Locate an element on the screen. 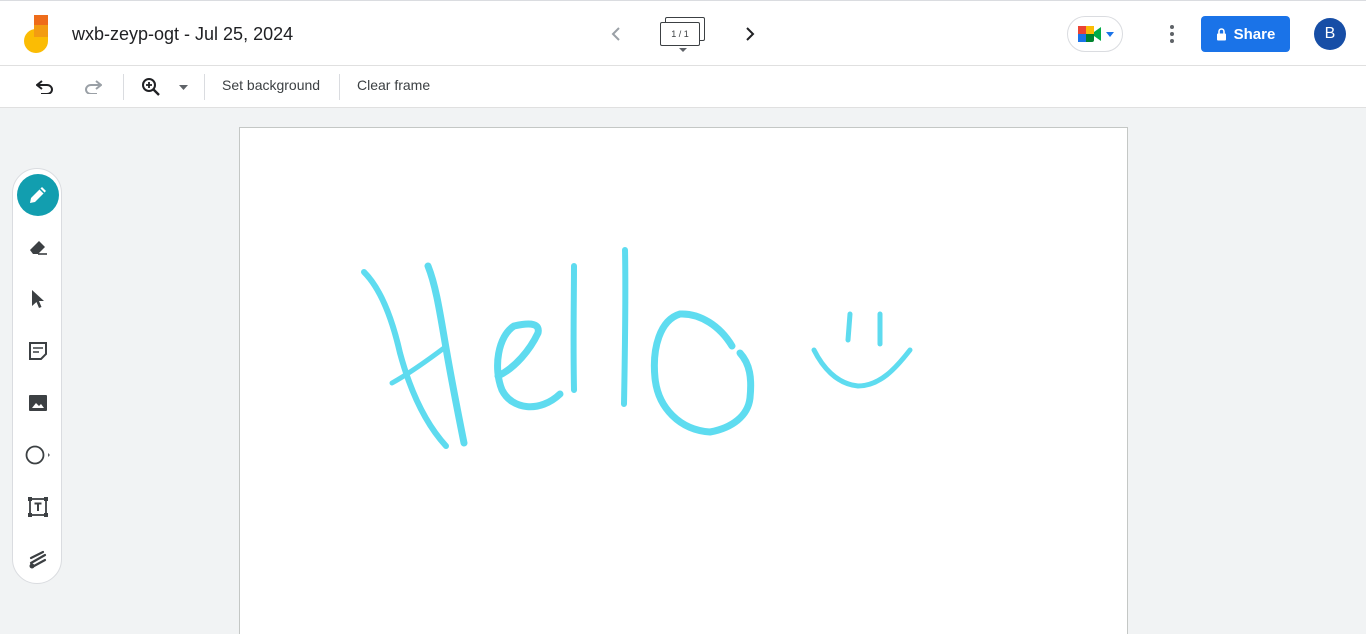 This screenshot has height=634, width=1366. sticky-note-icon is located at coordinates (38, 351).